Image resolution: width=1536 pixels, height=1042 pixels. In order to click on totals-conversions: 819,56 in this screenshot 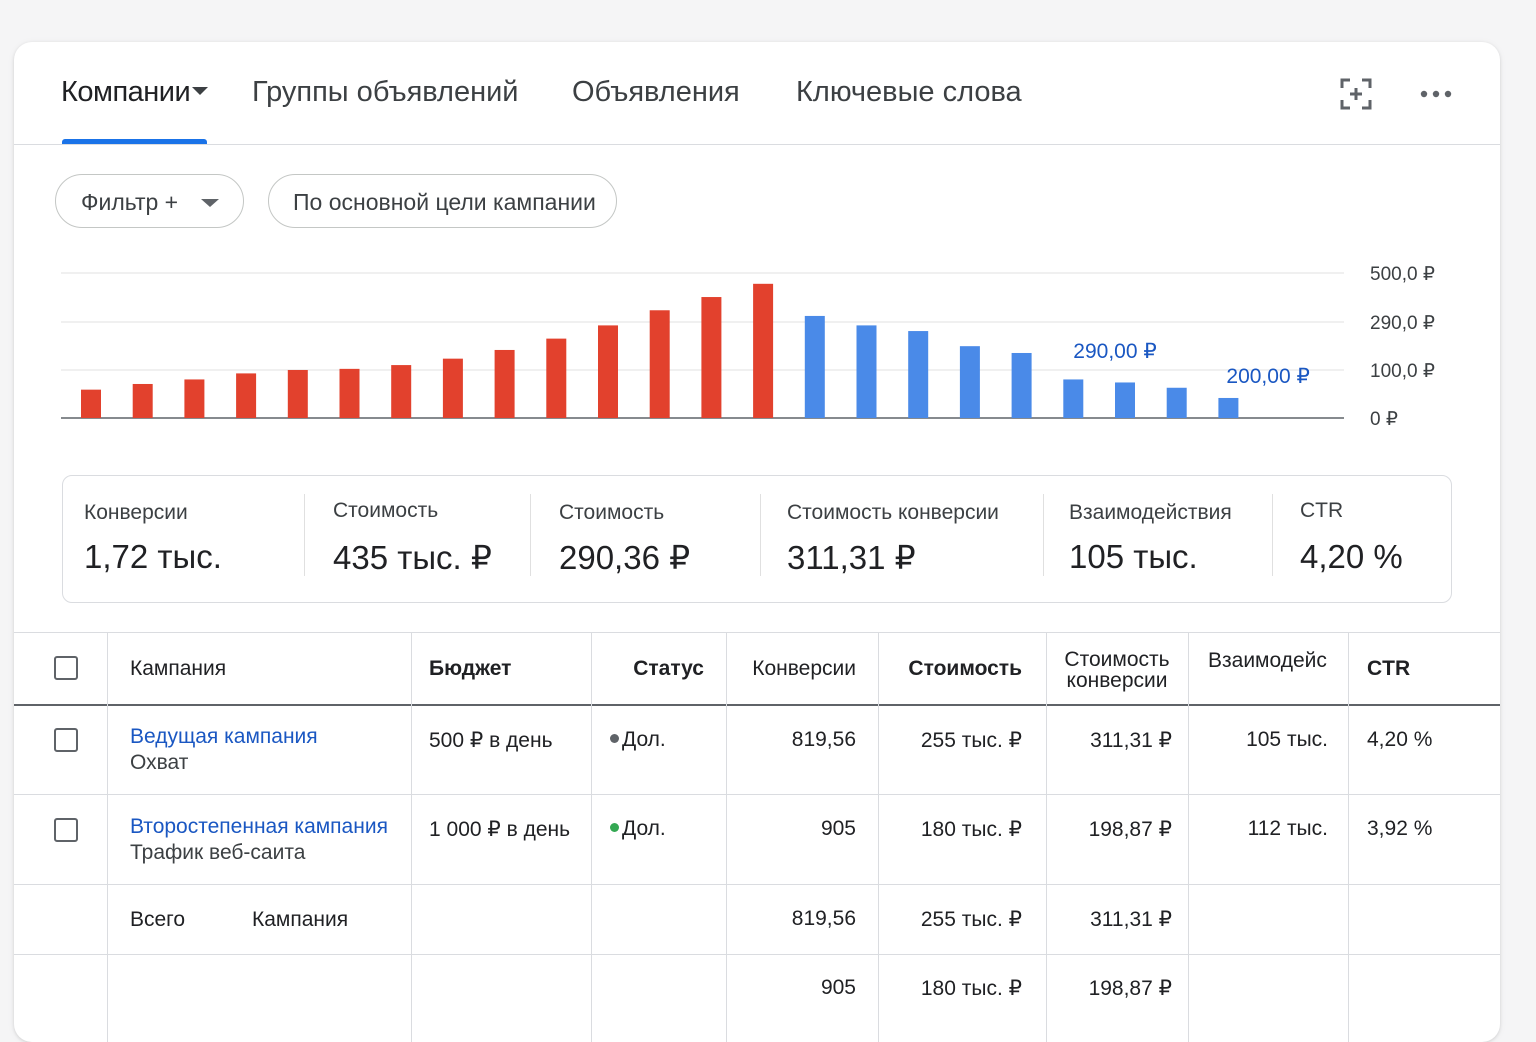, I will do `click(823, 918)`.